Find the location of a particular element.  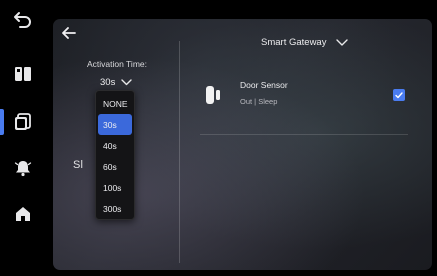

activation-time-value: 30s is located at coordinates (108, 82).